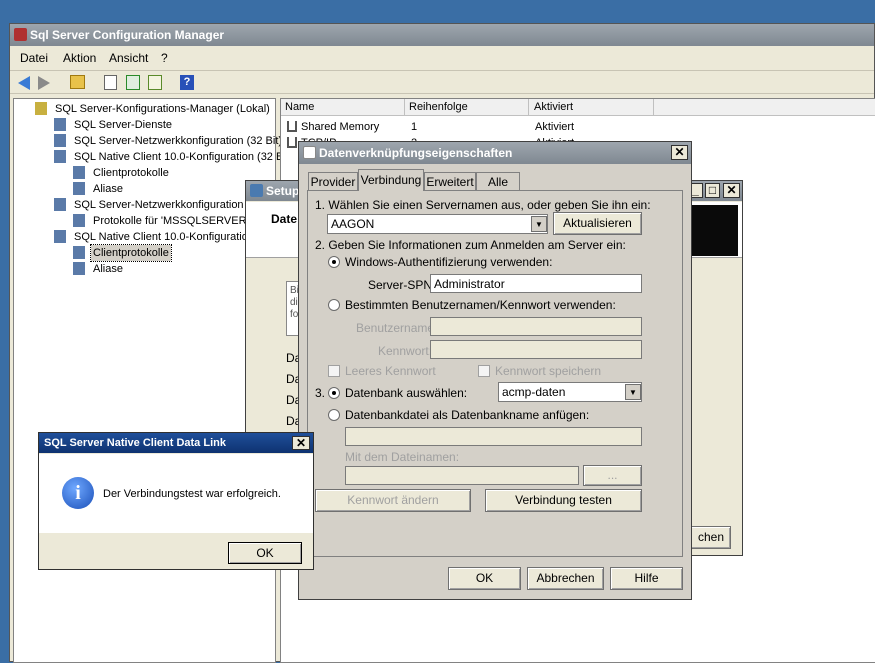 The image size is (875, 663). I want to click on tree-item-label: Aliase, so click(108, 269).